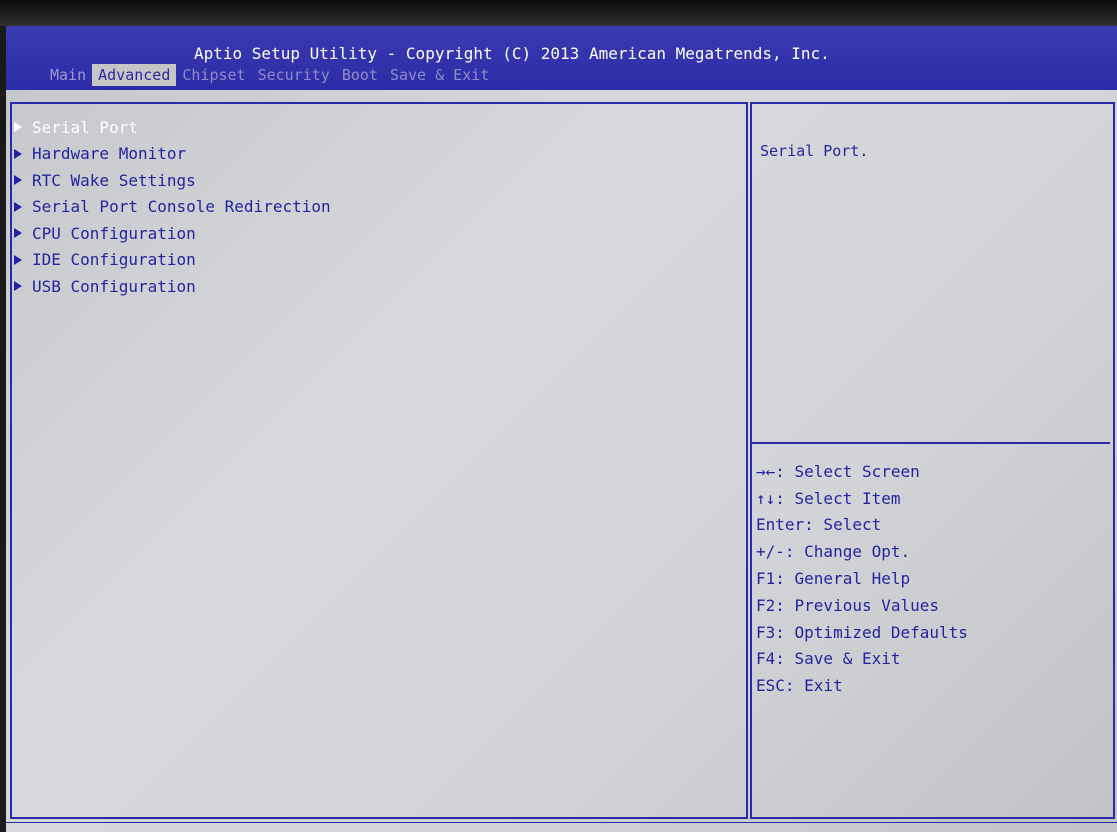 This screenshot has width=1117, height=832. What do you see at coordinates (294, 75) in the screenshot?
I see `tab-security: Security` at bounding box center [294, 75].